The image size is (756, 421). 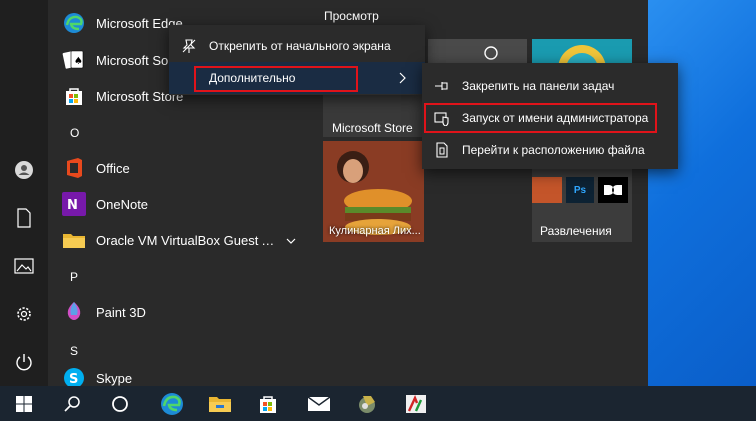 I want to click on cards-icon: ♠, so click(x=74, y=60).